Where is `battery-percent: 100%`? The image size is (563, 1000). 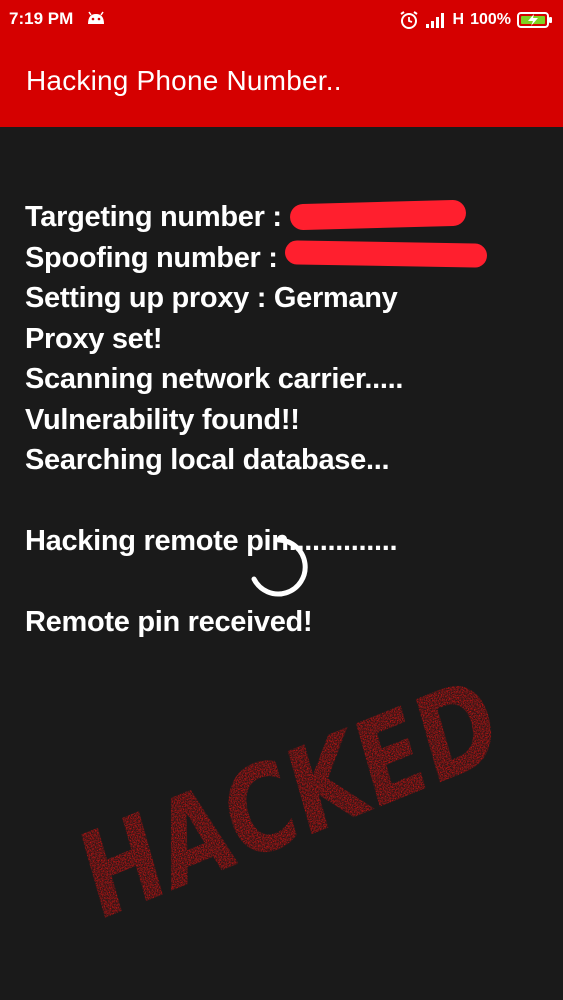 battery-percent: 100% is located at coordinates (490, 19).